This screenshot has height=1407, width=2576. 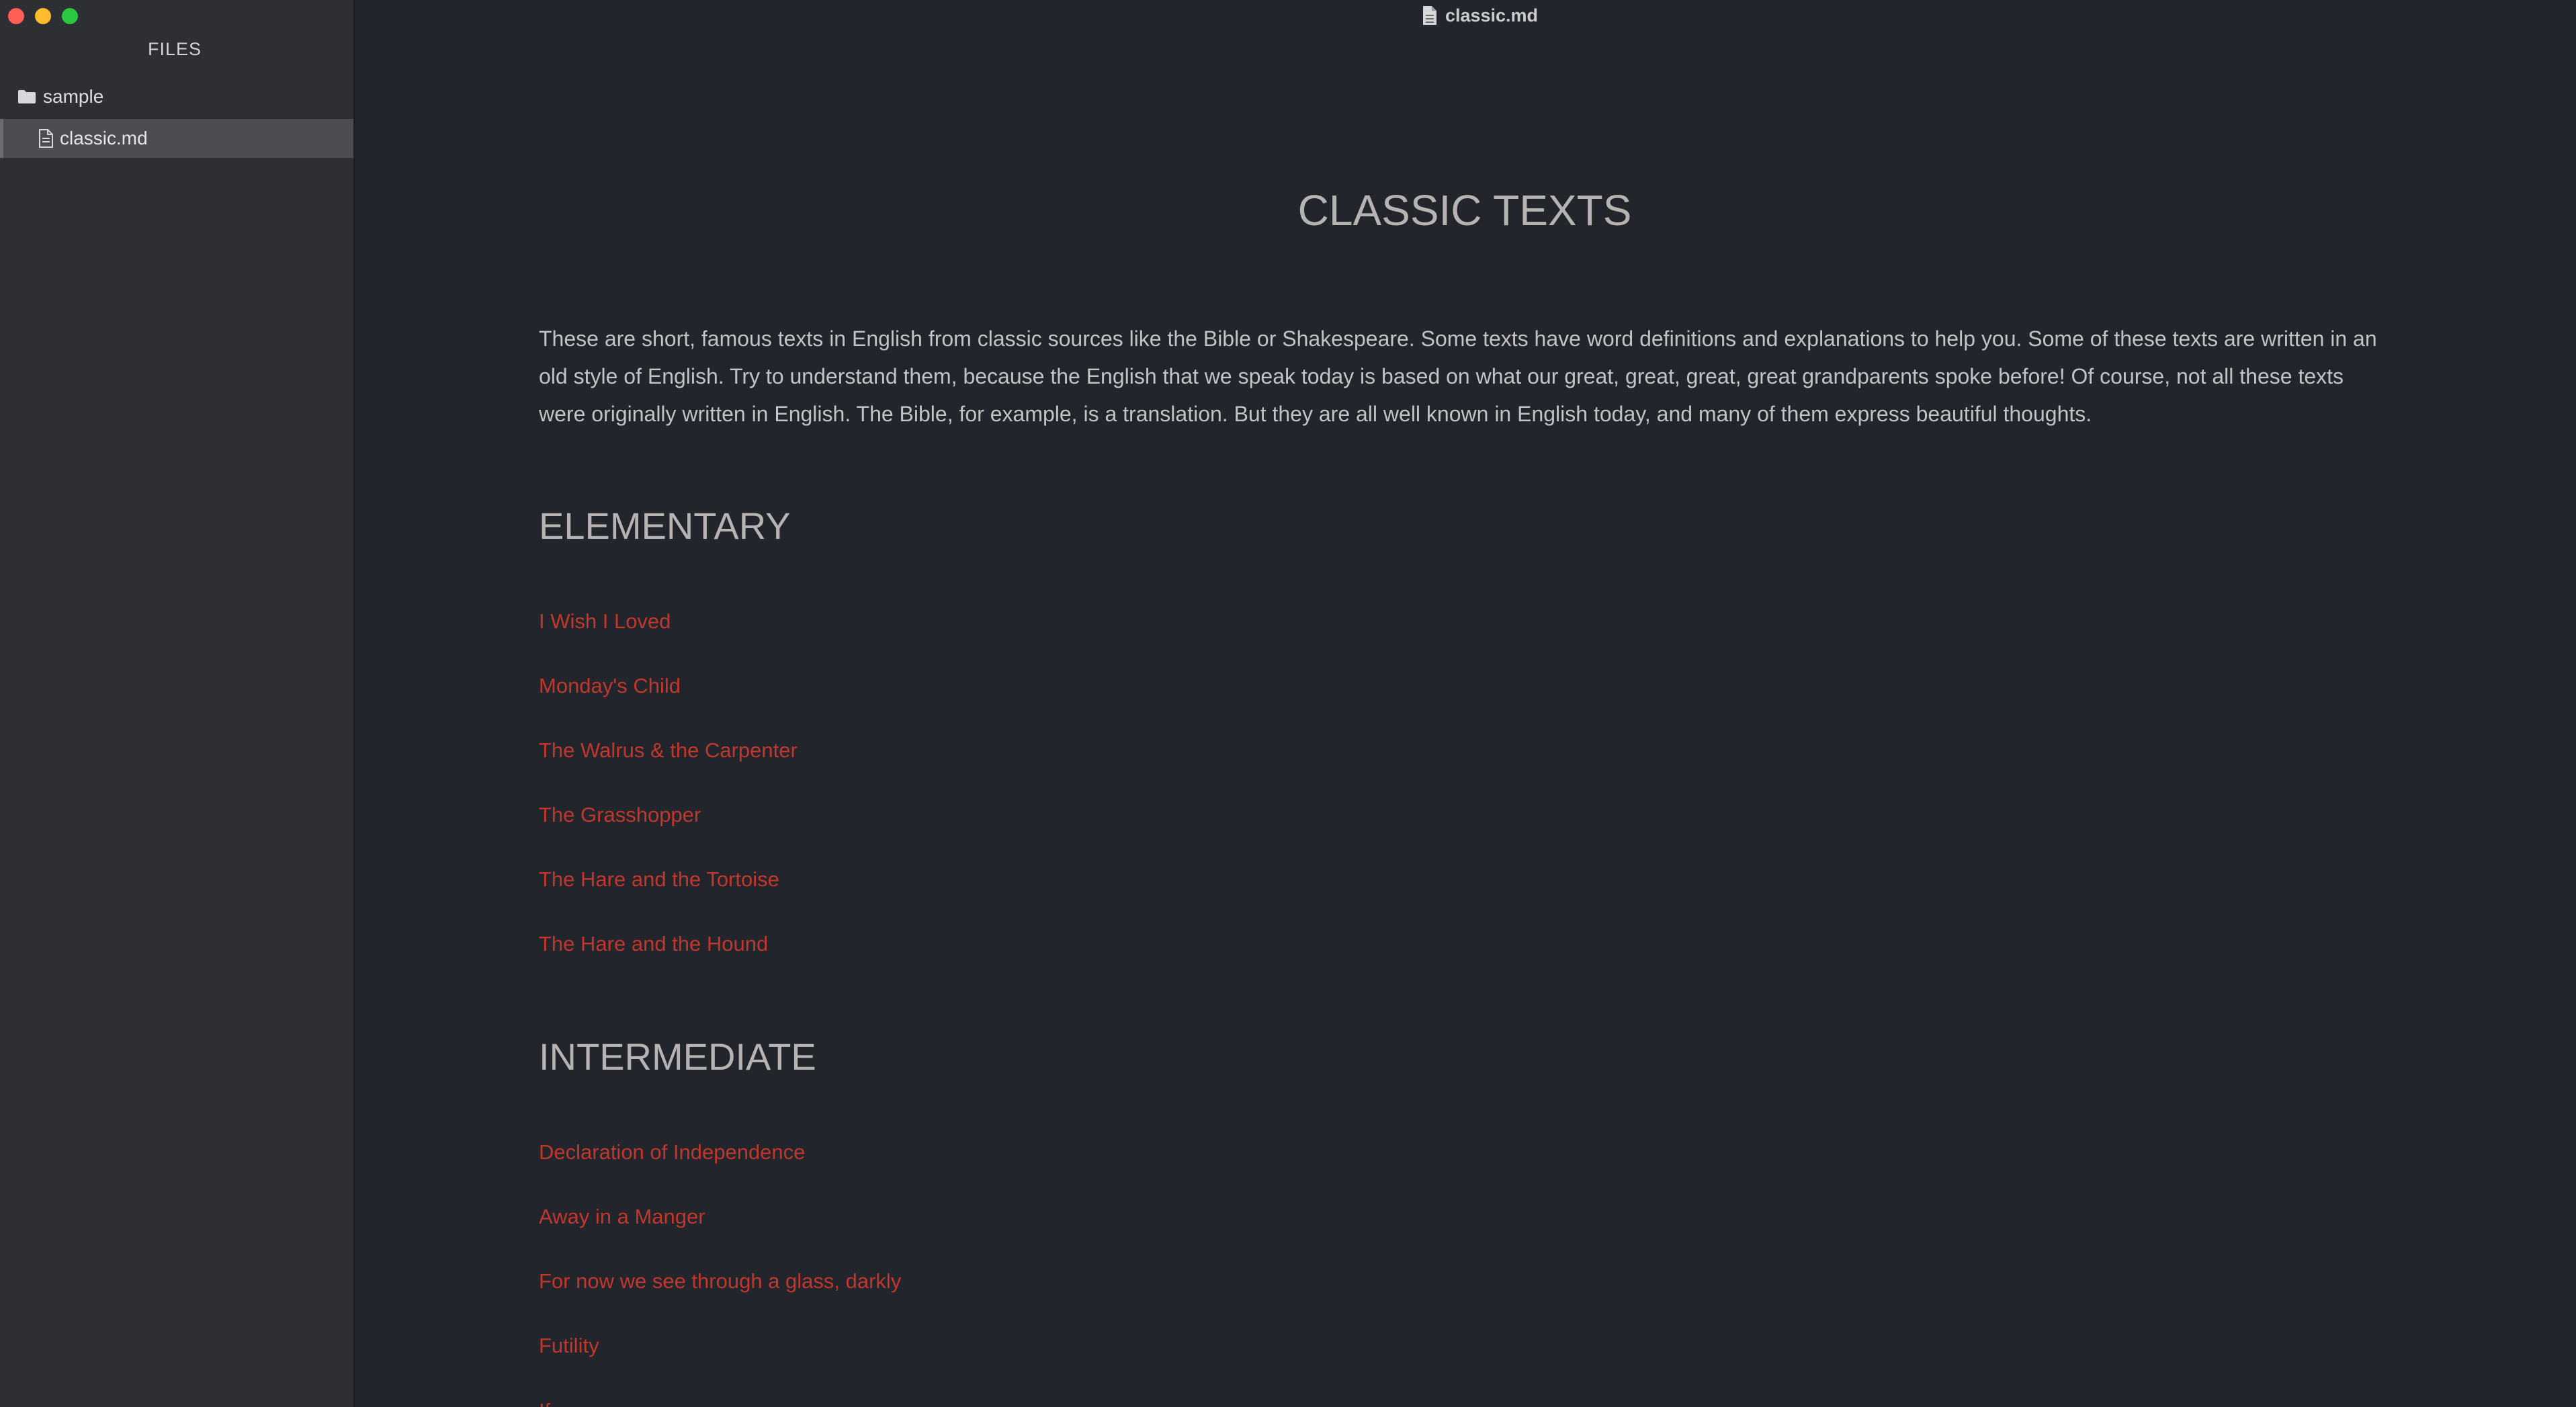 What do you see at coordinates (610, 686) in the screenshot?
I see `link-mondays-child: Monday's Child` at bounding box center [610, 686].